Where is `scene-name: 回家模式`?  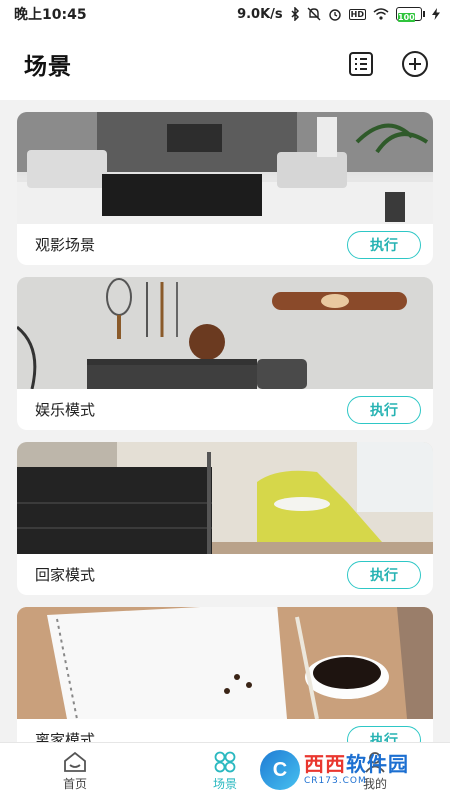 scene-name: 回家模式 is located at coordinates (65, 575).